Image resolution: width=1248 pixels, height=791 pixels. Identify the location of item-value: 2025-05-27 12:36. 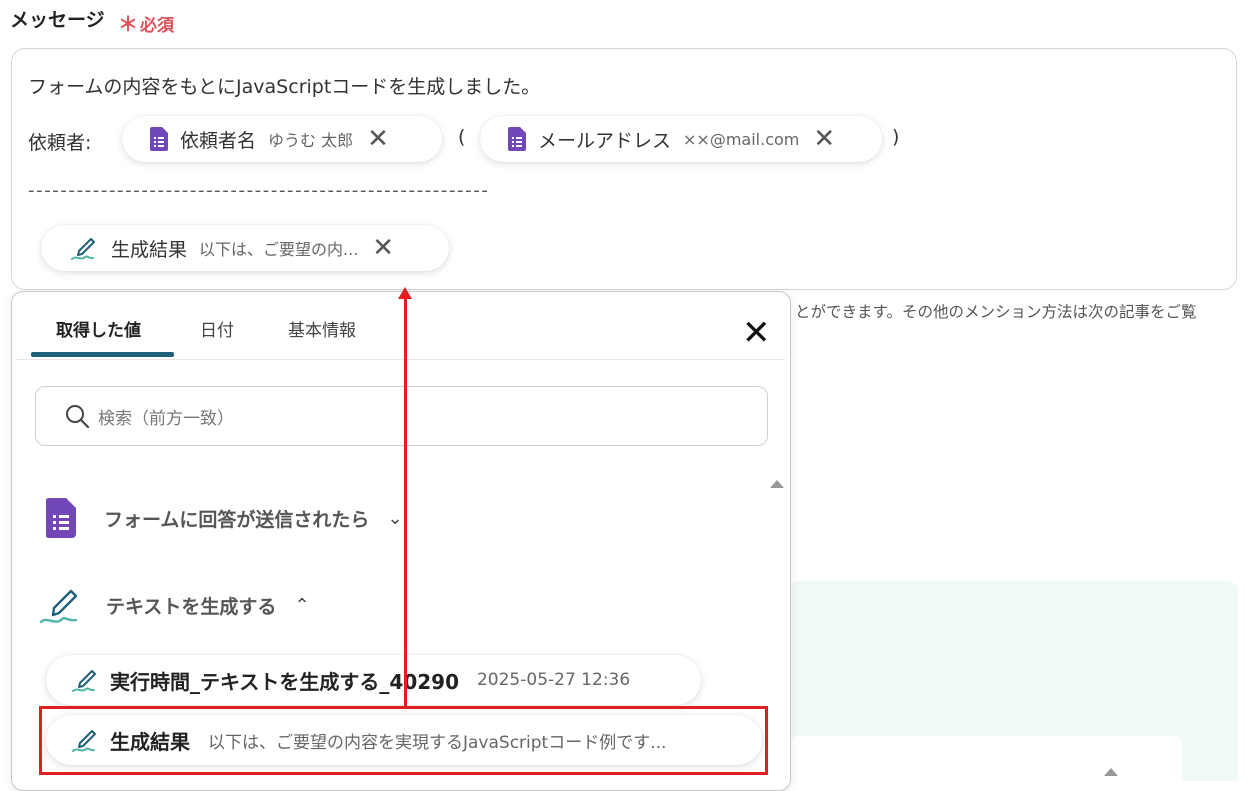
(553, 680).